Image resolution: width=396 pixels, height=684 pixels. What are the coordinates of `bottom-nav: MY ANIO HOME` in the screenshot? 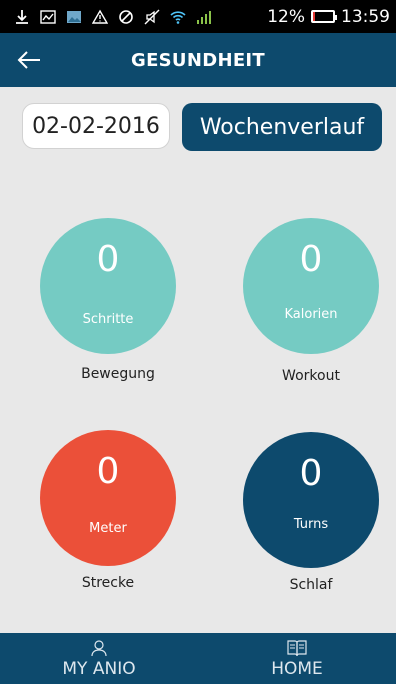 It's located at (198, 658).